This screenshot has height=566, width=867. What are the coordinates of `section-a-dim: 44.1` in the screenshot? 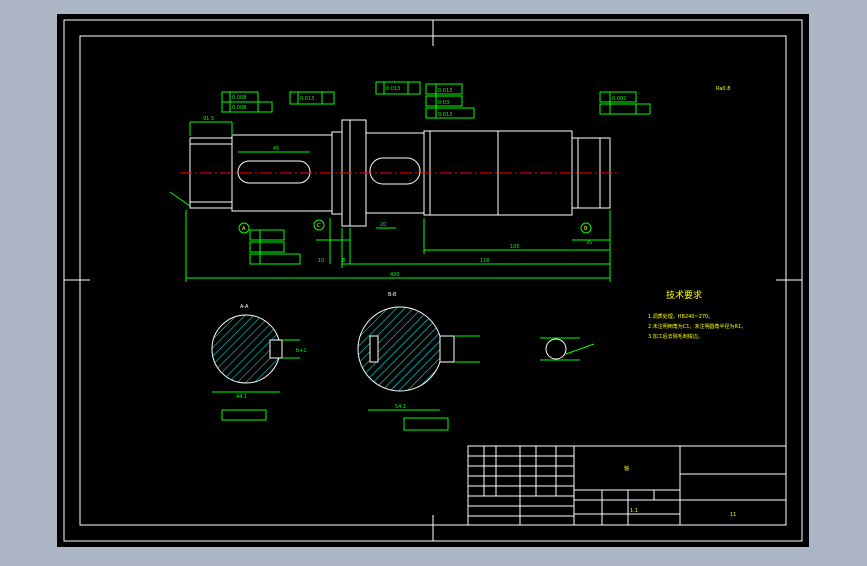 It's located at (241, 397).